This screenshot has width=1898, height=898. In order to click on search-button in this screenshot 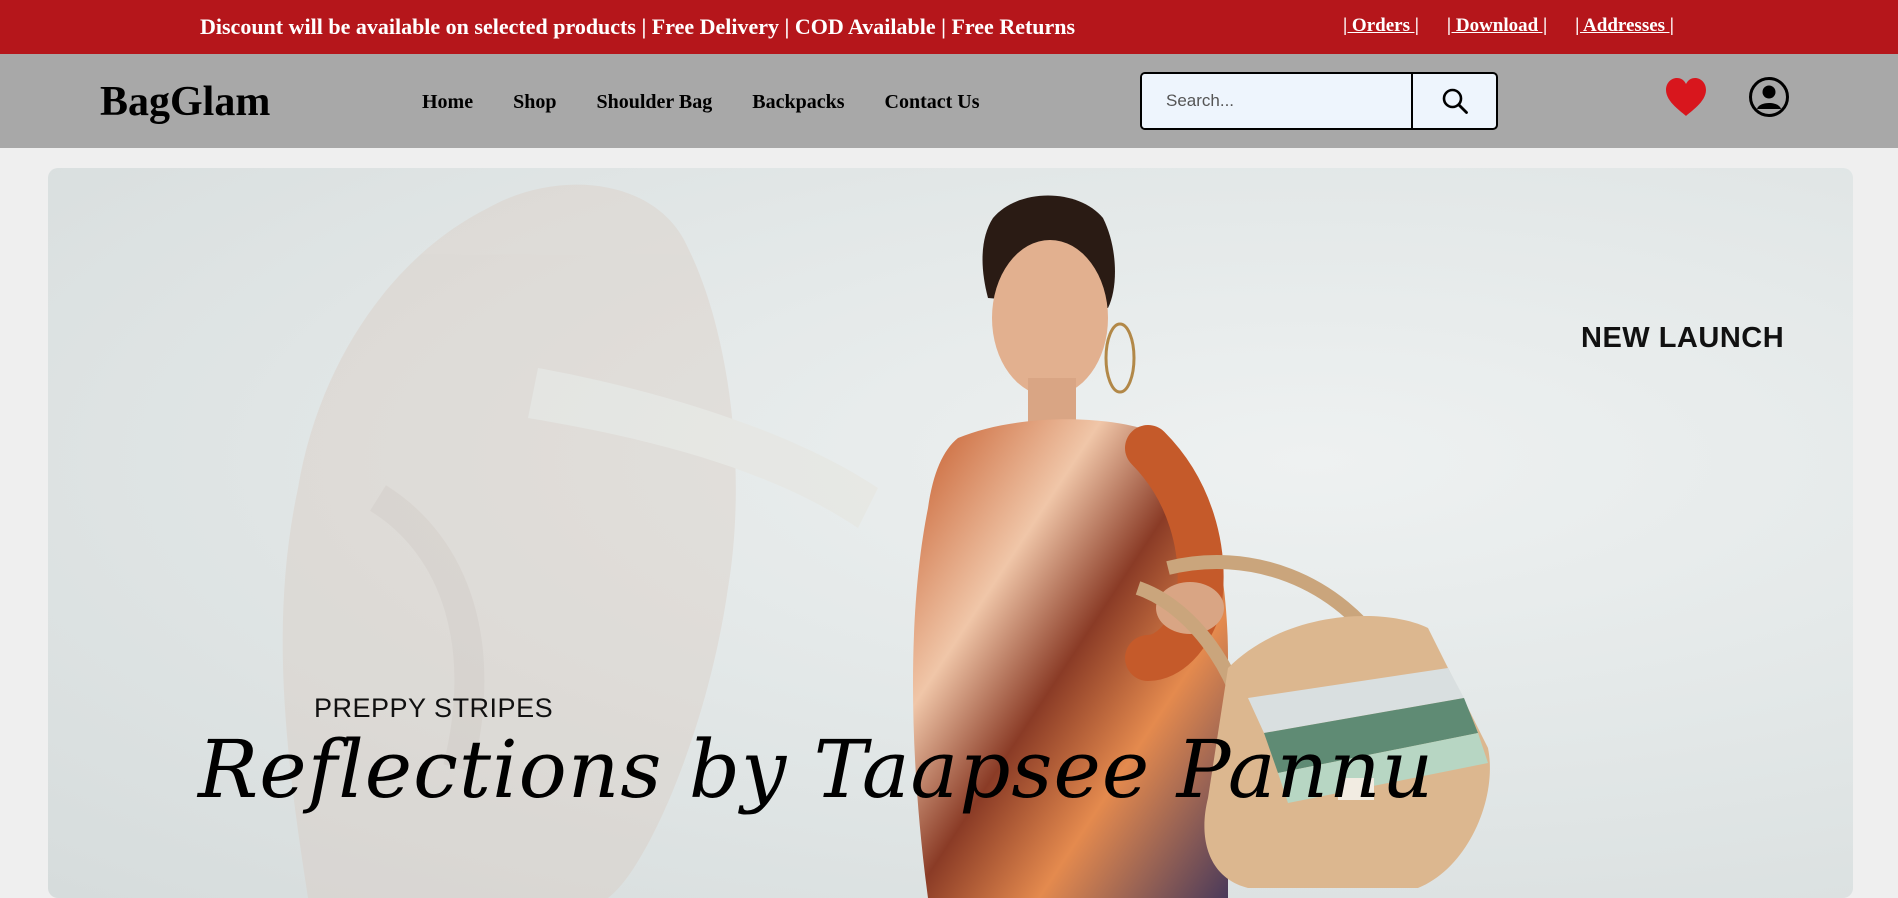, I will do `click(1453, 101)`.